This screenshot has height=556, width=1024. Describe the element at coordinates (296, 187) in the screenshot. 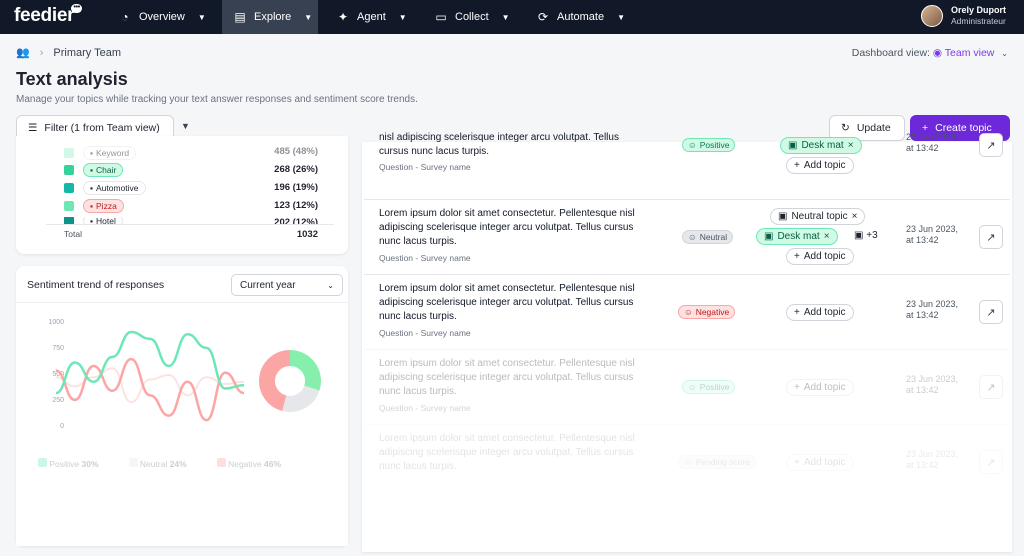

I see `topic-value: 196 (19%)` at that location.